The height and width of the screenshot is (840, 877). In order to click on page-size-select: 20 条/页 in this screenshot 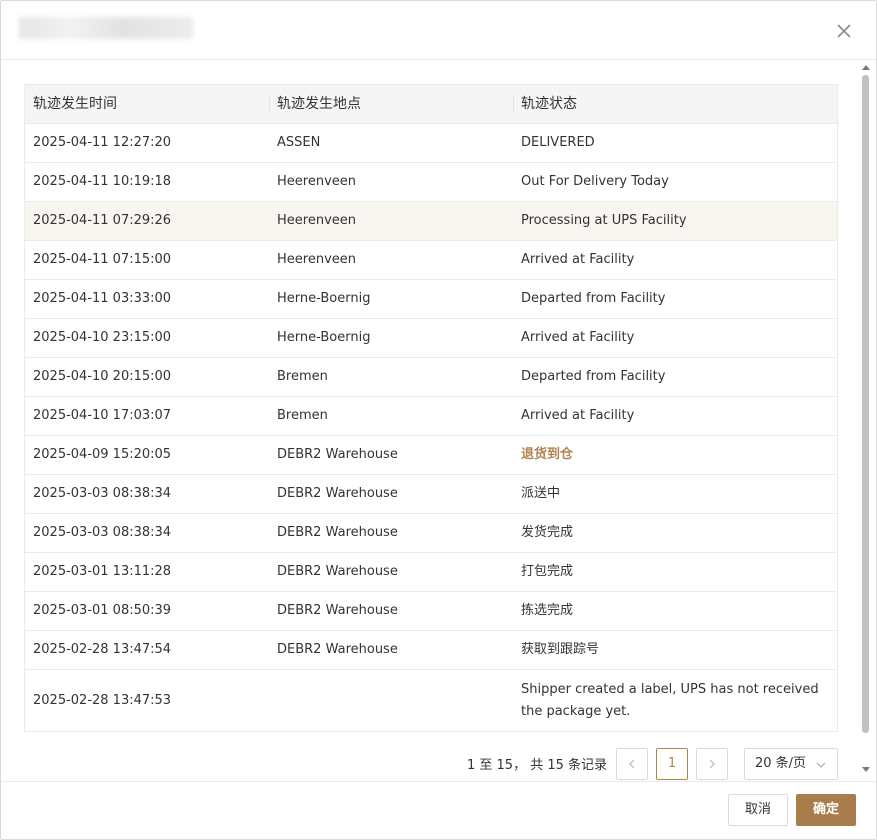, I will do `click(791, 764)`.